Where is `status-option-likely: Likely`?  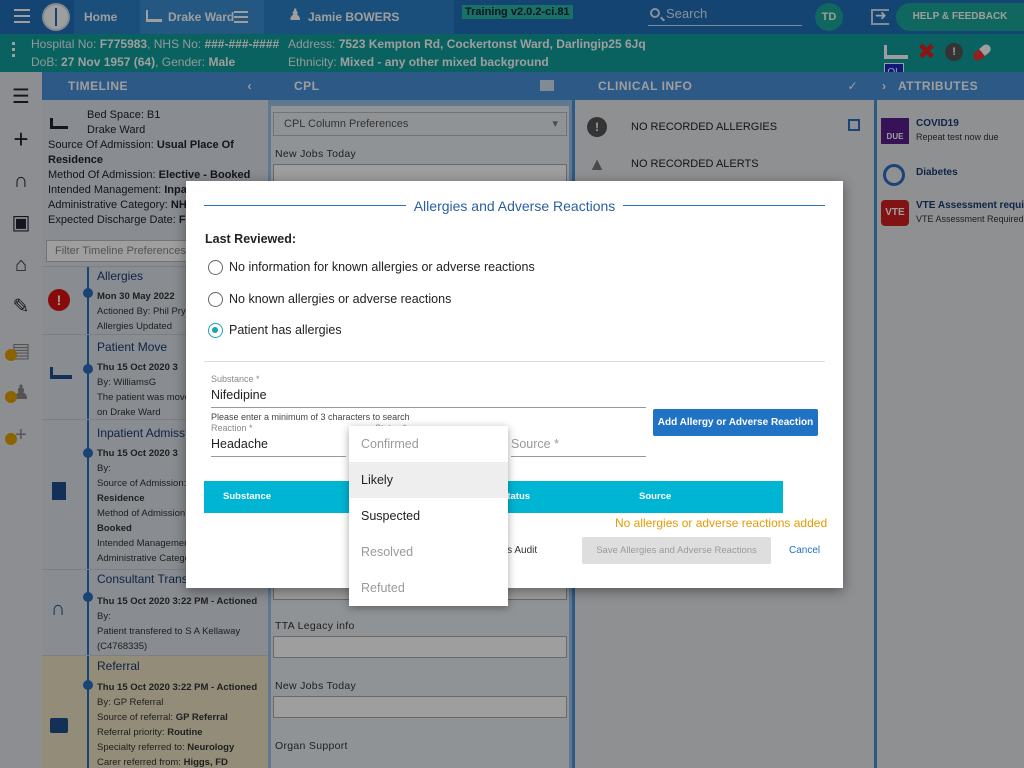
status-option-likely: Likely is located at coordinates (428, 480).